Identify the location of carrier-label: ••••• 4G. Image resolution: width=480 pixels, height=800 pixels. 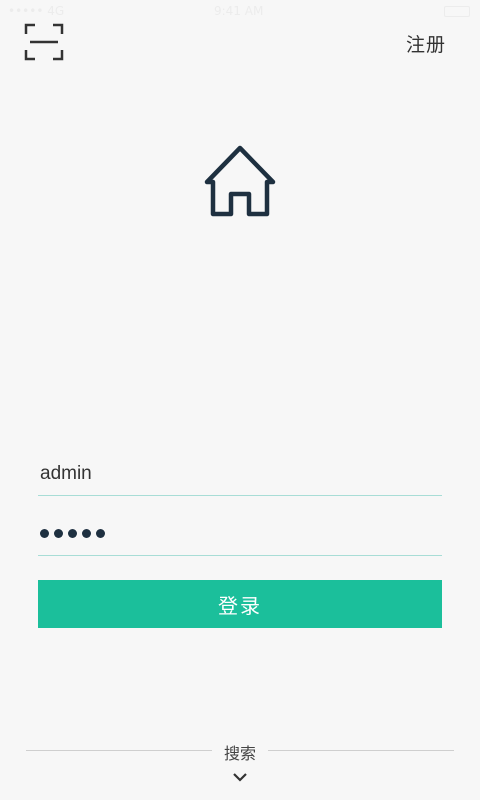
(36, 11).